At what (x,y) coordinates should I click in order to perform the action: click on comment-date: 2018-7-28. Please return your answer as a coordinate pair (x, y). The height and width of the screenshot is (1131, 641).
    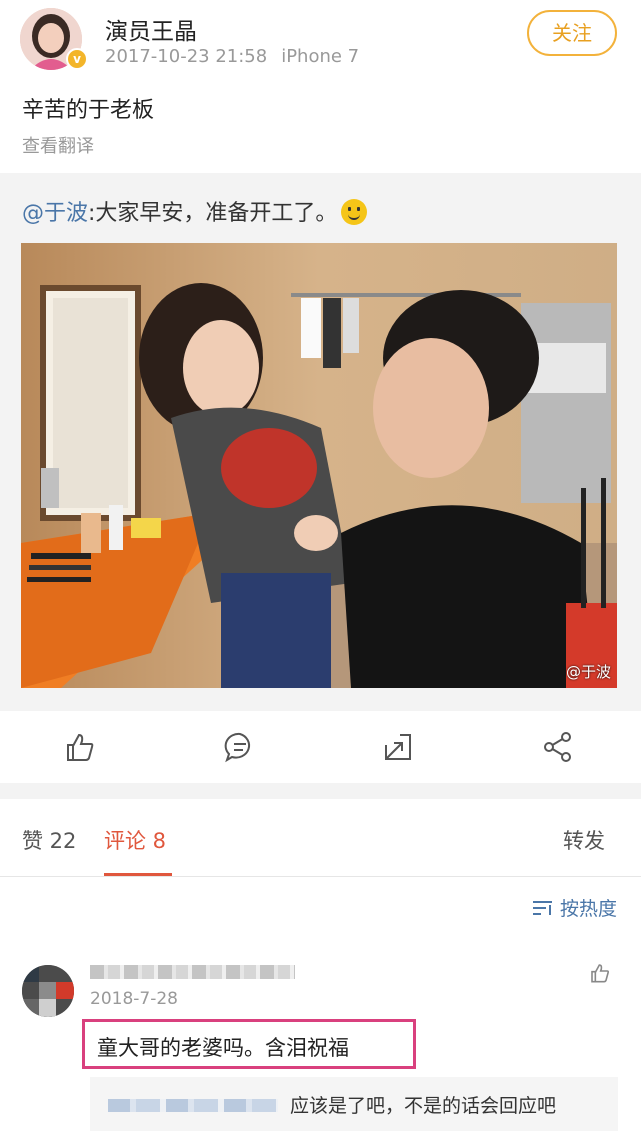
    Looking at the image, I should click on (134, 999).